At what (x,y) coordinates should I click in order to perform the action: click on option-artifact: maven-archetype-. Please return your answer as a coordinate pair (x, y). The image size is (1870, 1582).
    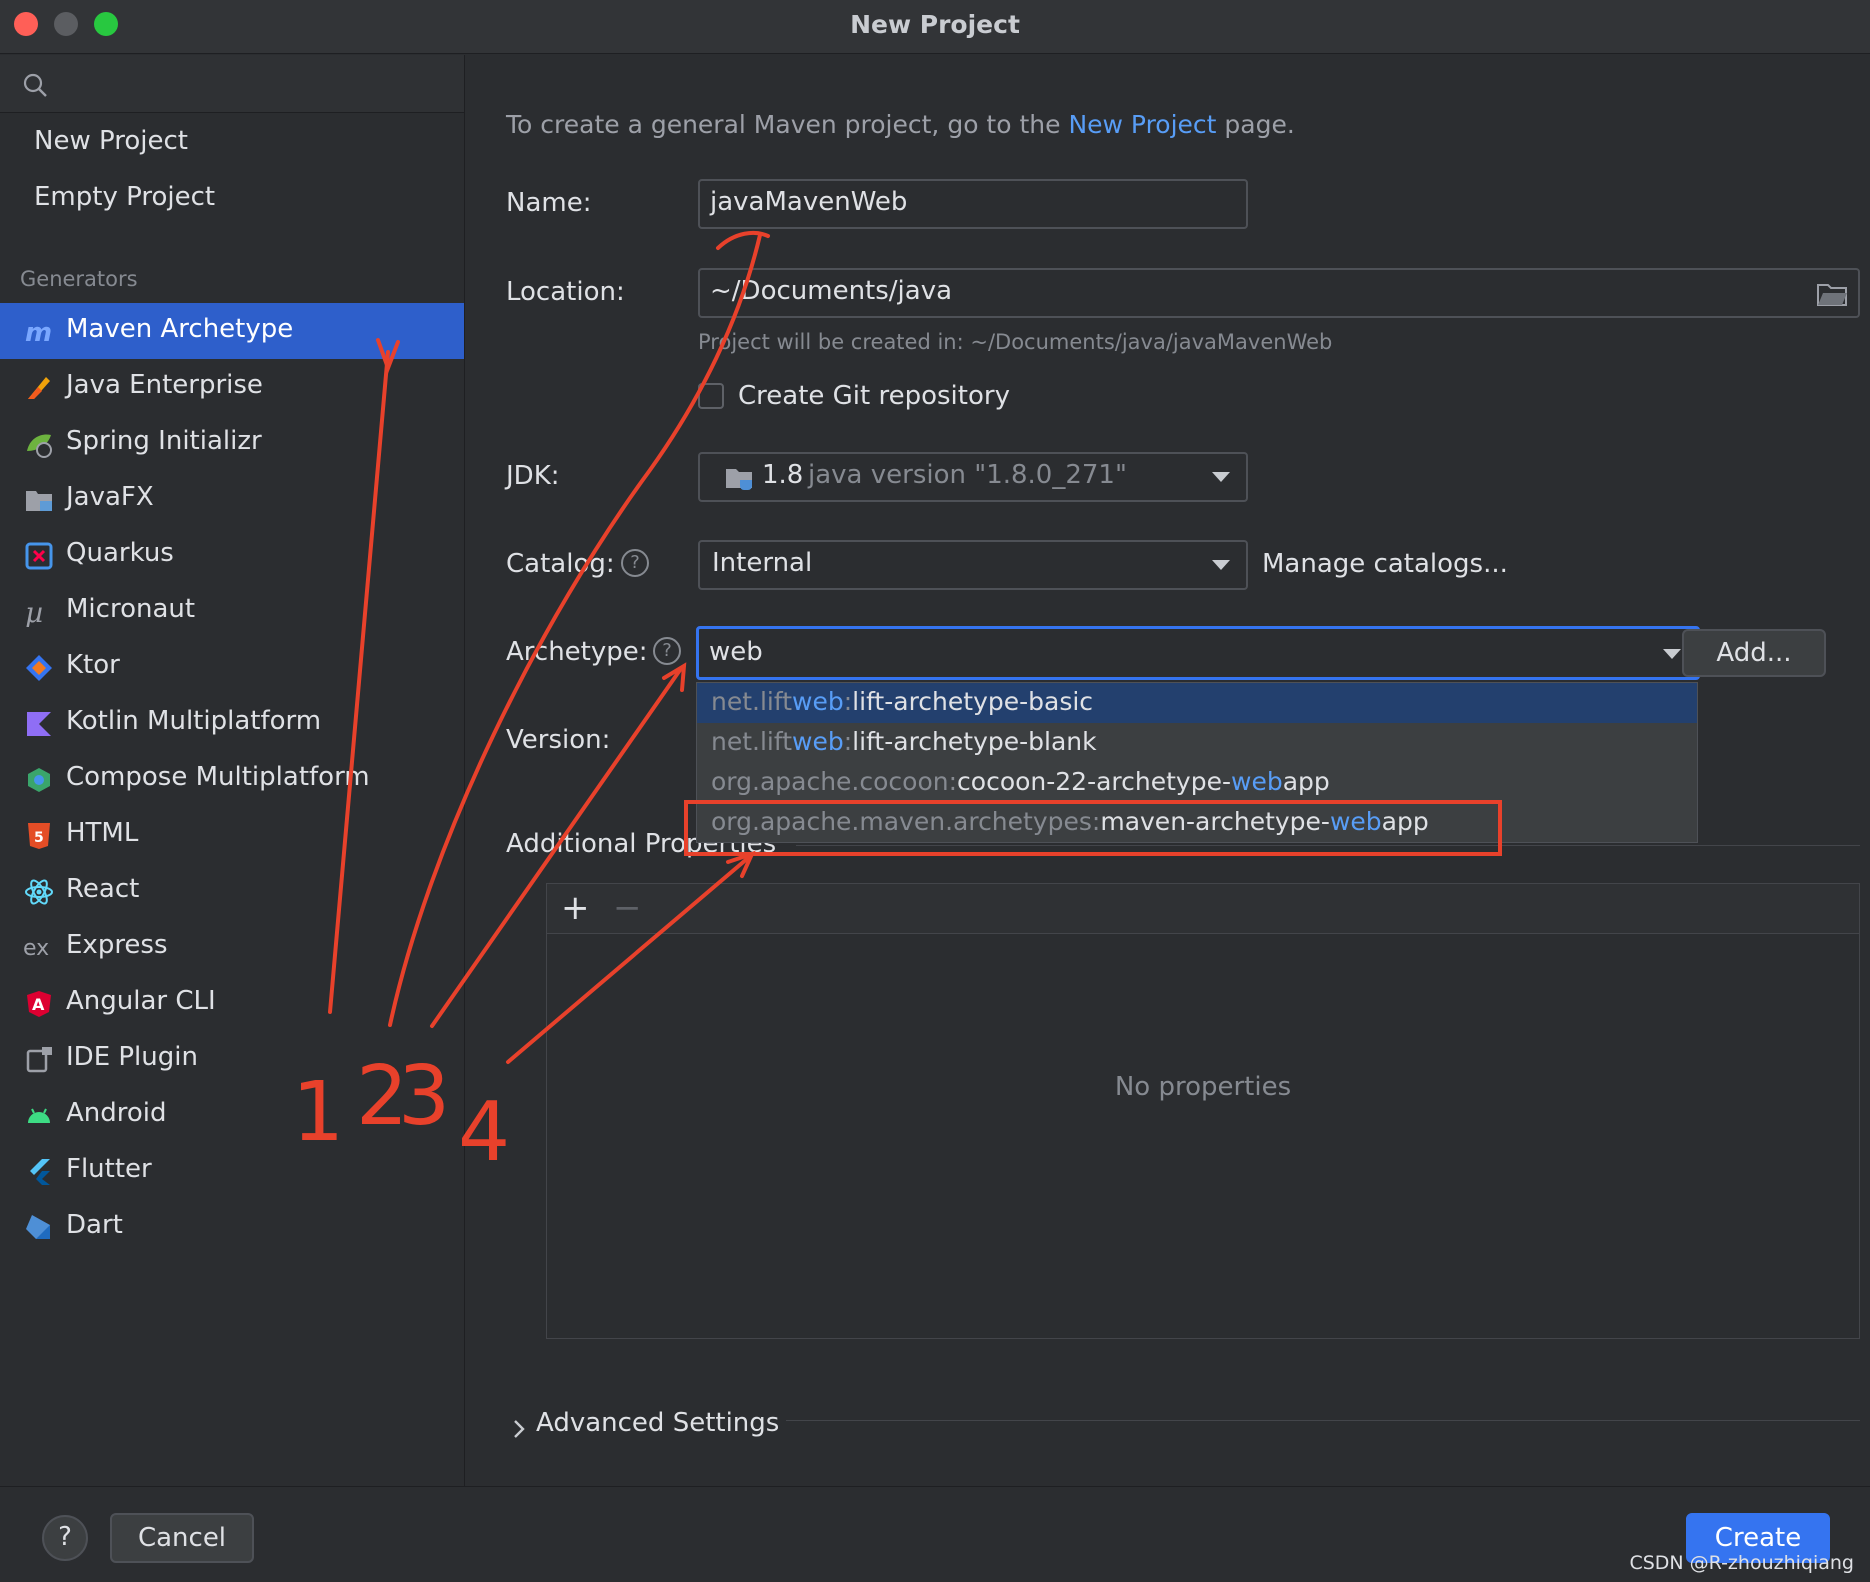
    Looking at the image, I should click on (1215, 821).